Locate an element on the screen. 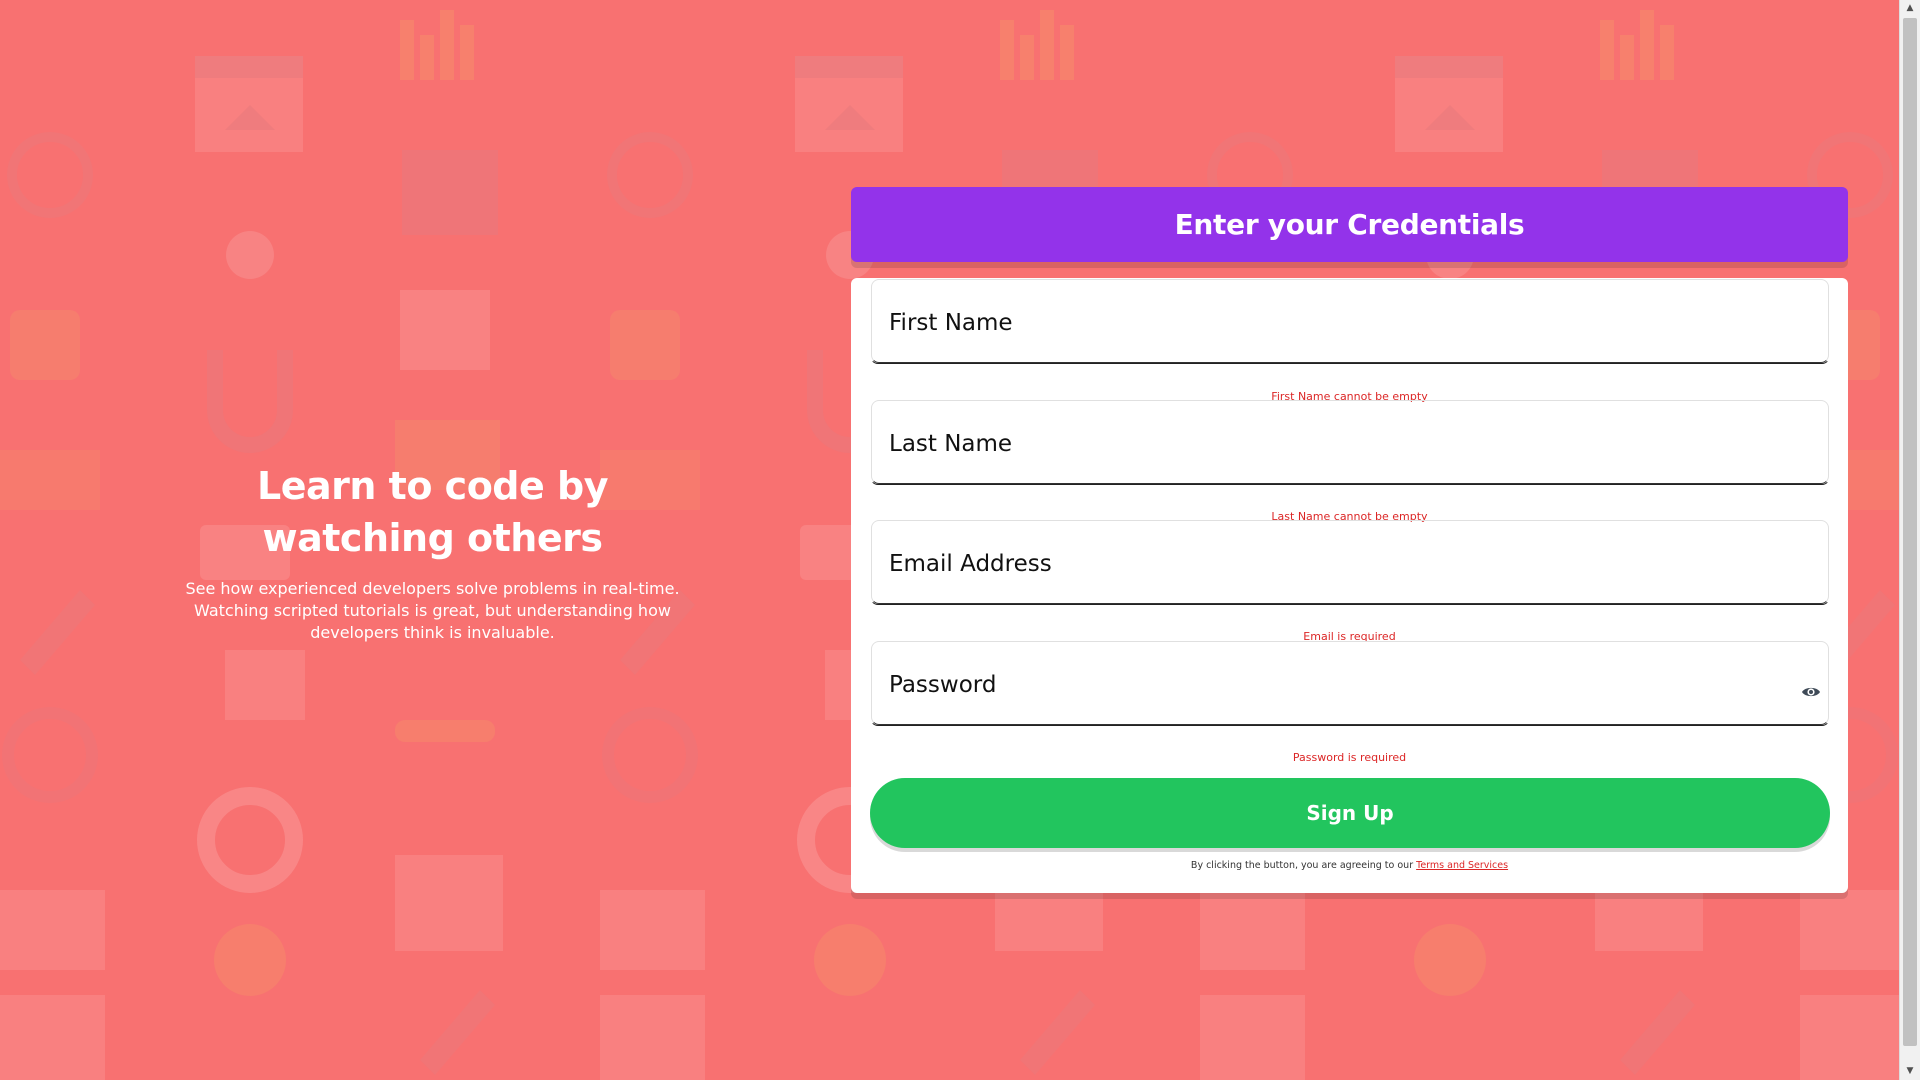  scrollbar: ▲ ▼ is located at coordinates (1909, 540).